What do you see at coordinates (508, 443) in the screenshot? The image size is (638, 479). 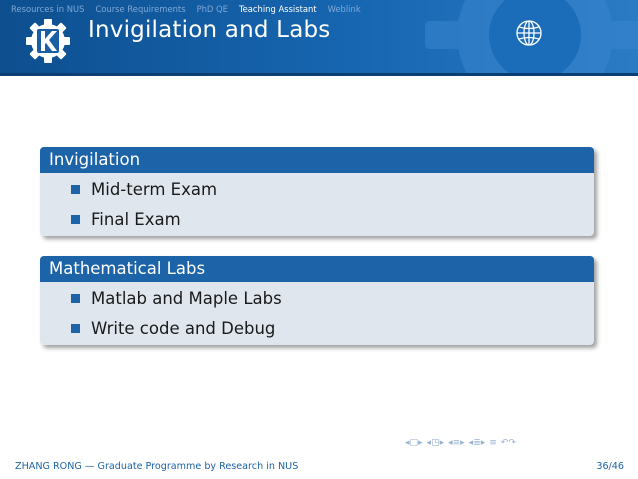 I see `nav-search-icon: ↶↷` at bounding box center [508, 443].